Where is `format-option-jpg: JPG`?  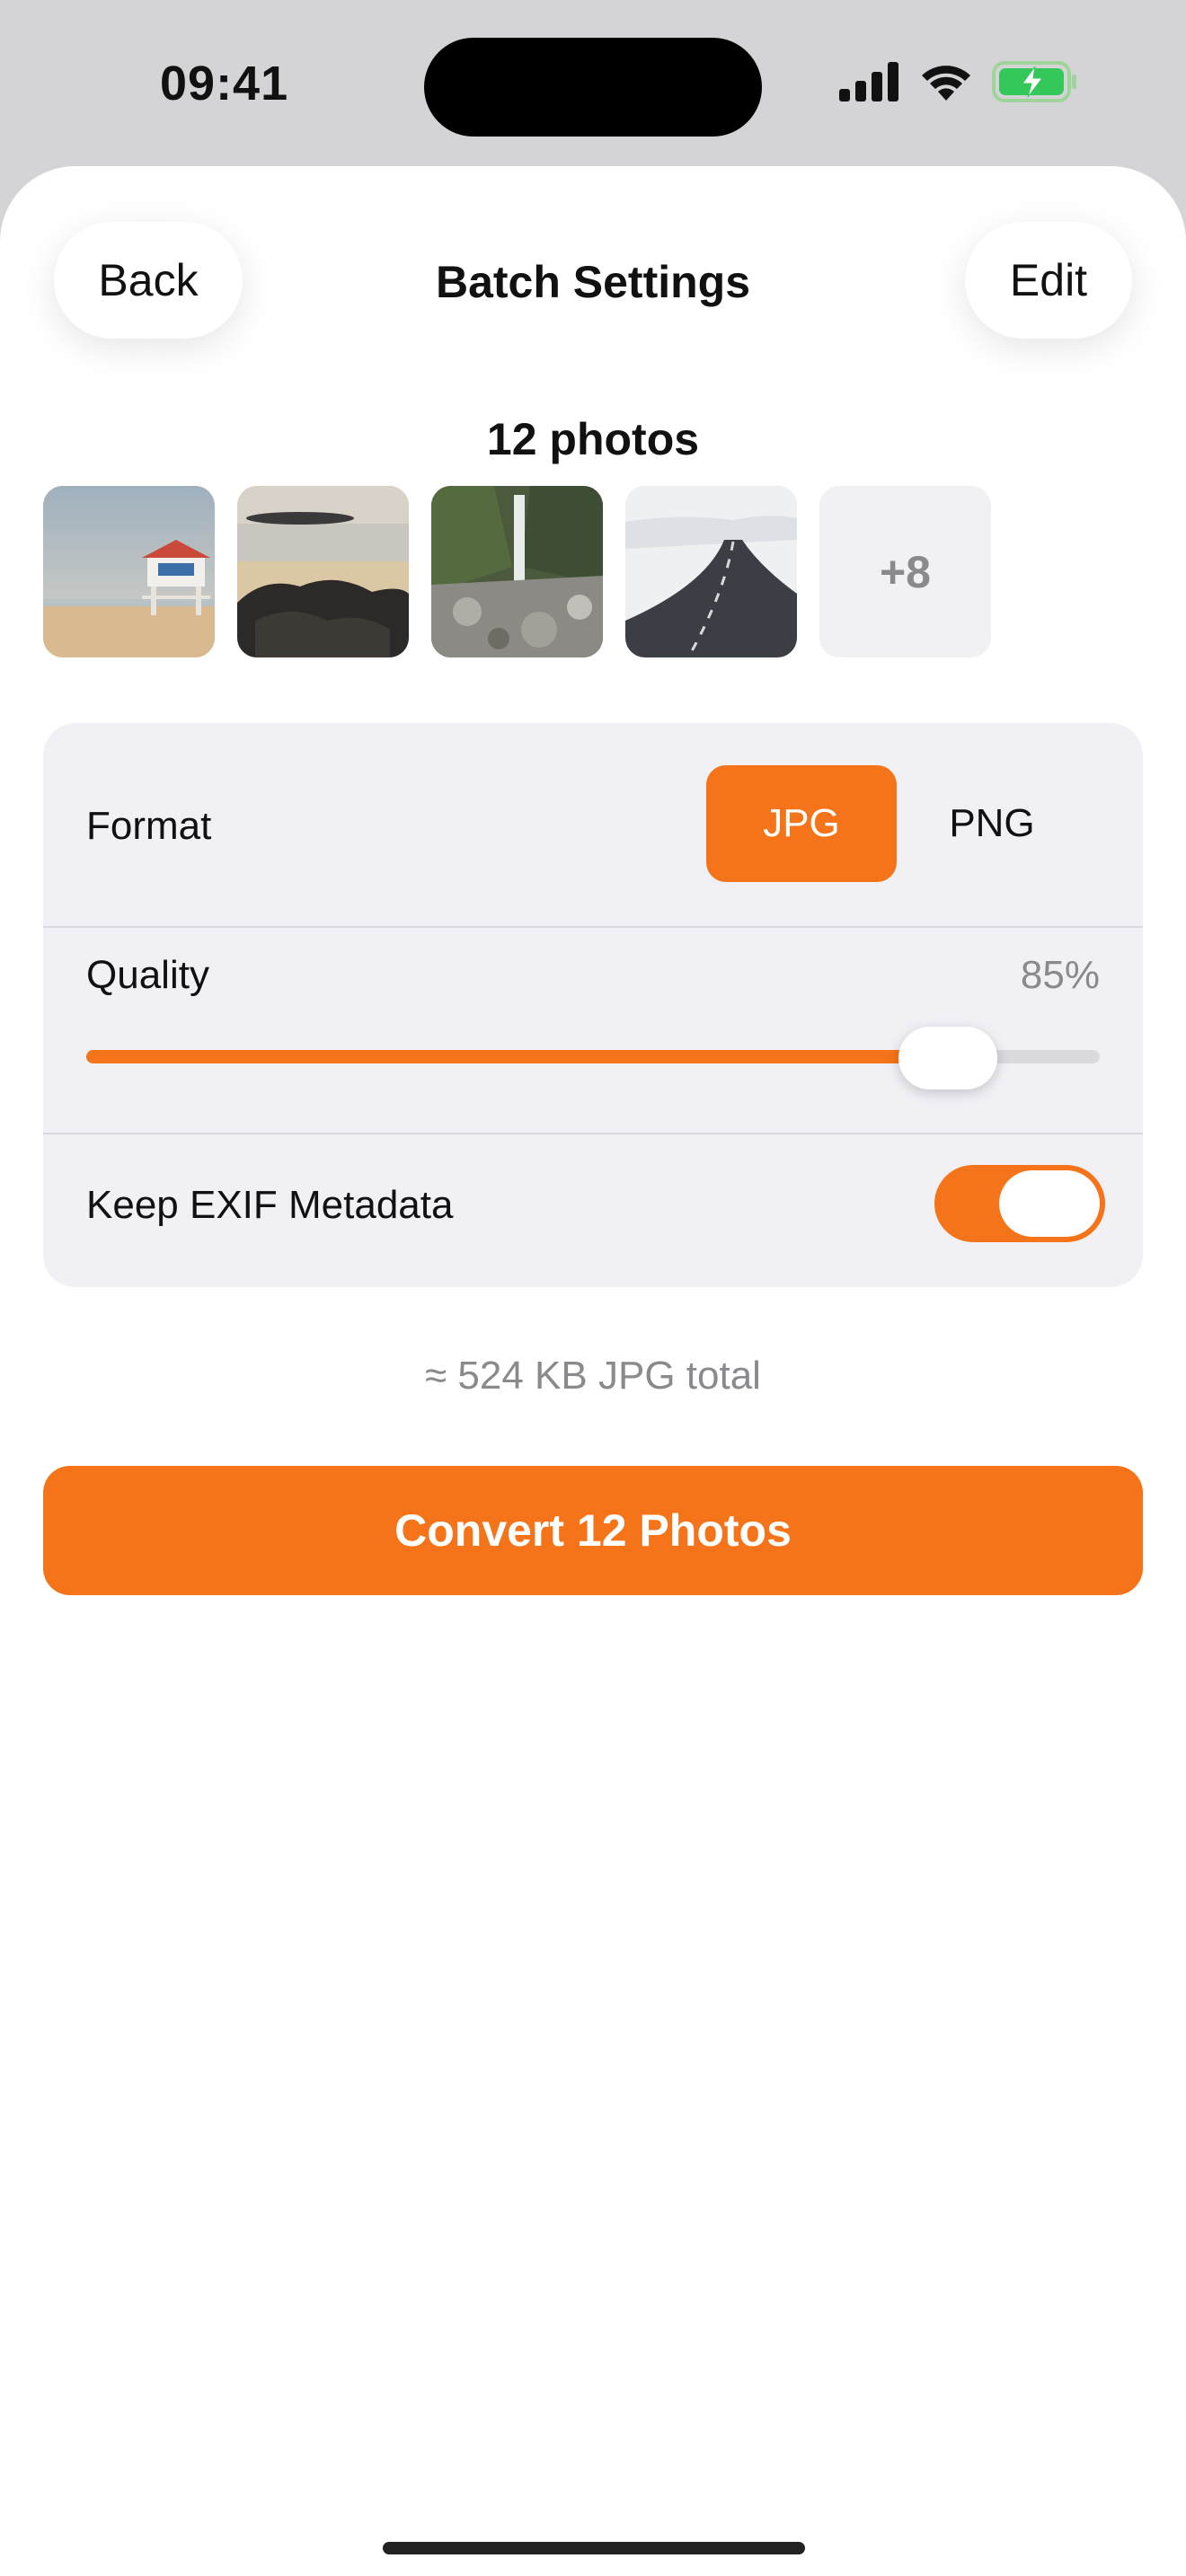
format-option-jpg: JPG is located at coordinates (801, 823).